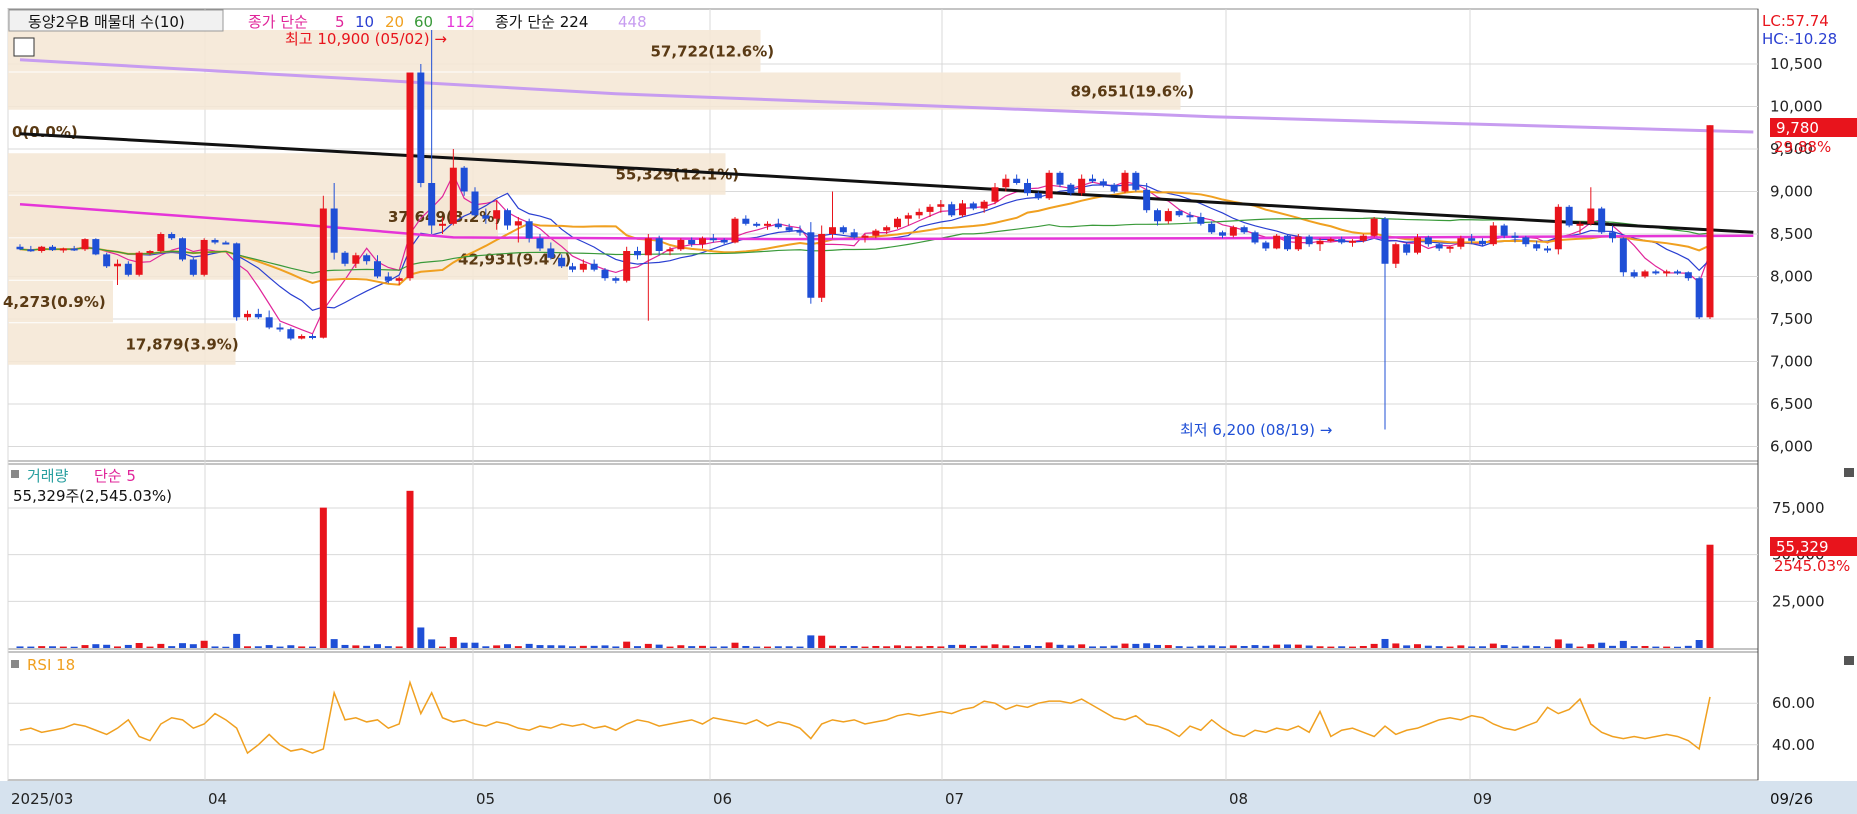  What do you see at coordinates (1791, 362) in the screenshot?
I see `price-tick-label: 7,000` at bounding box center [1791, 362].